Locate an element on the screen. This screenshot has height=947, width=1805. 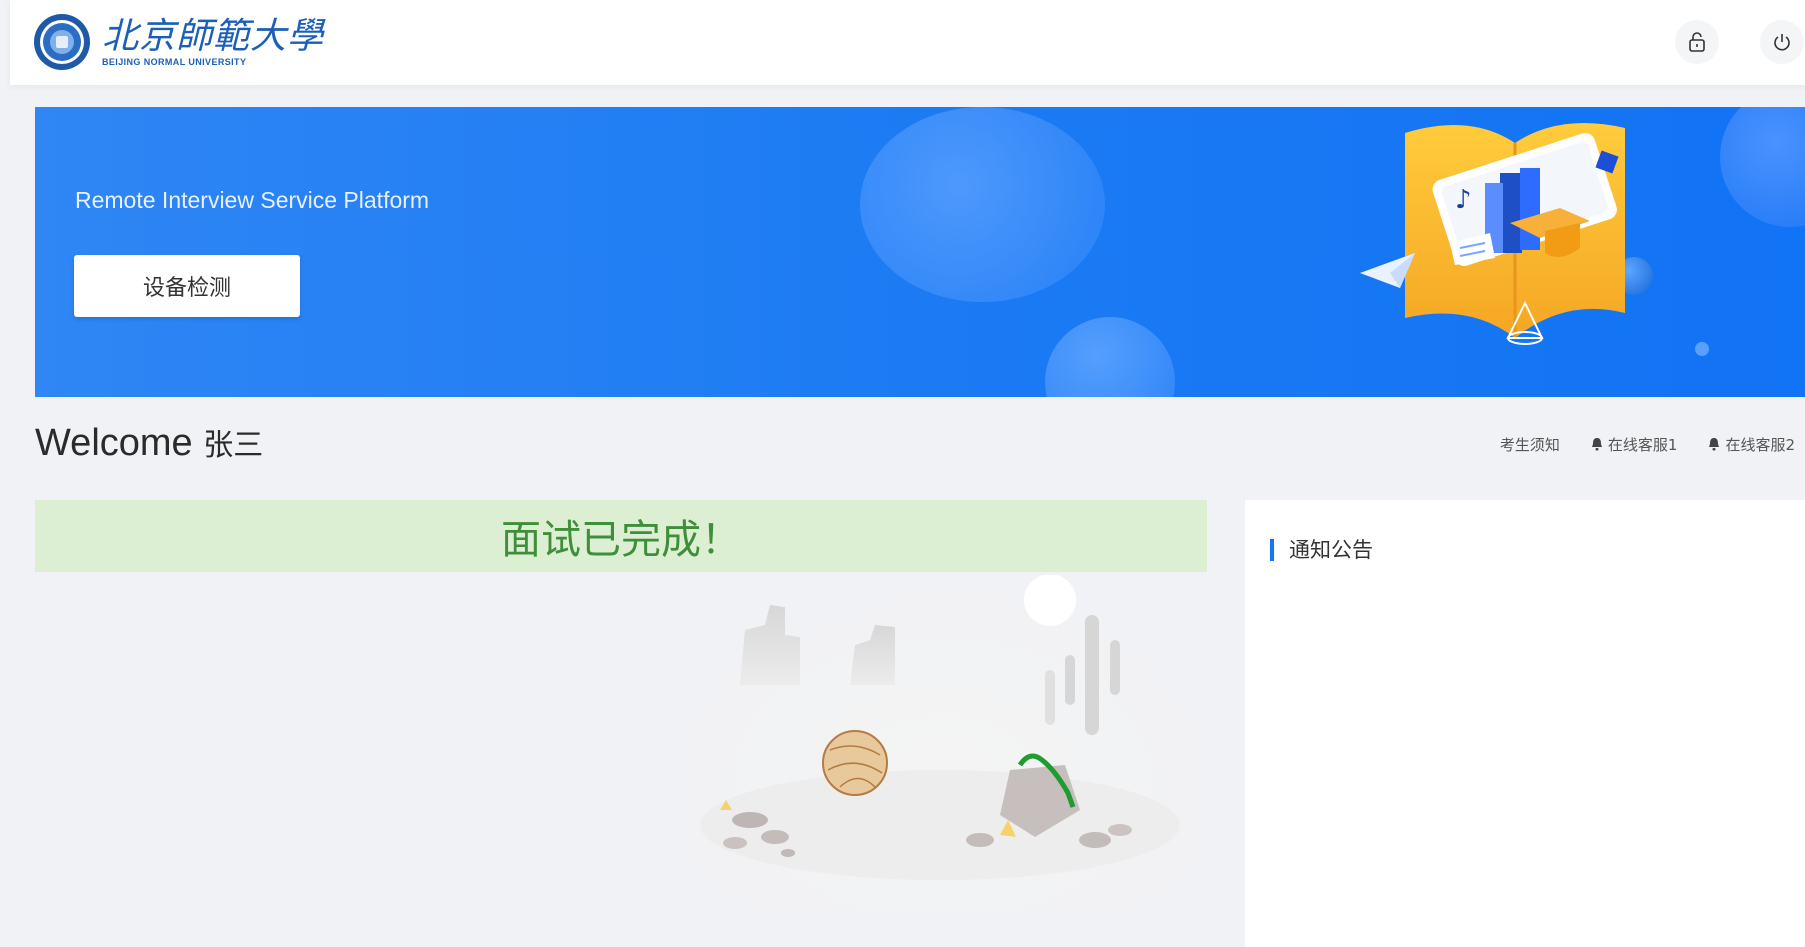
quick-links: 考生须知 在线客服1 在线客服2 is located at coordinates (1647, 444).